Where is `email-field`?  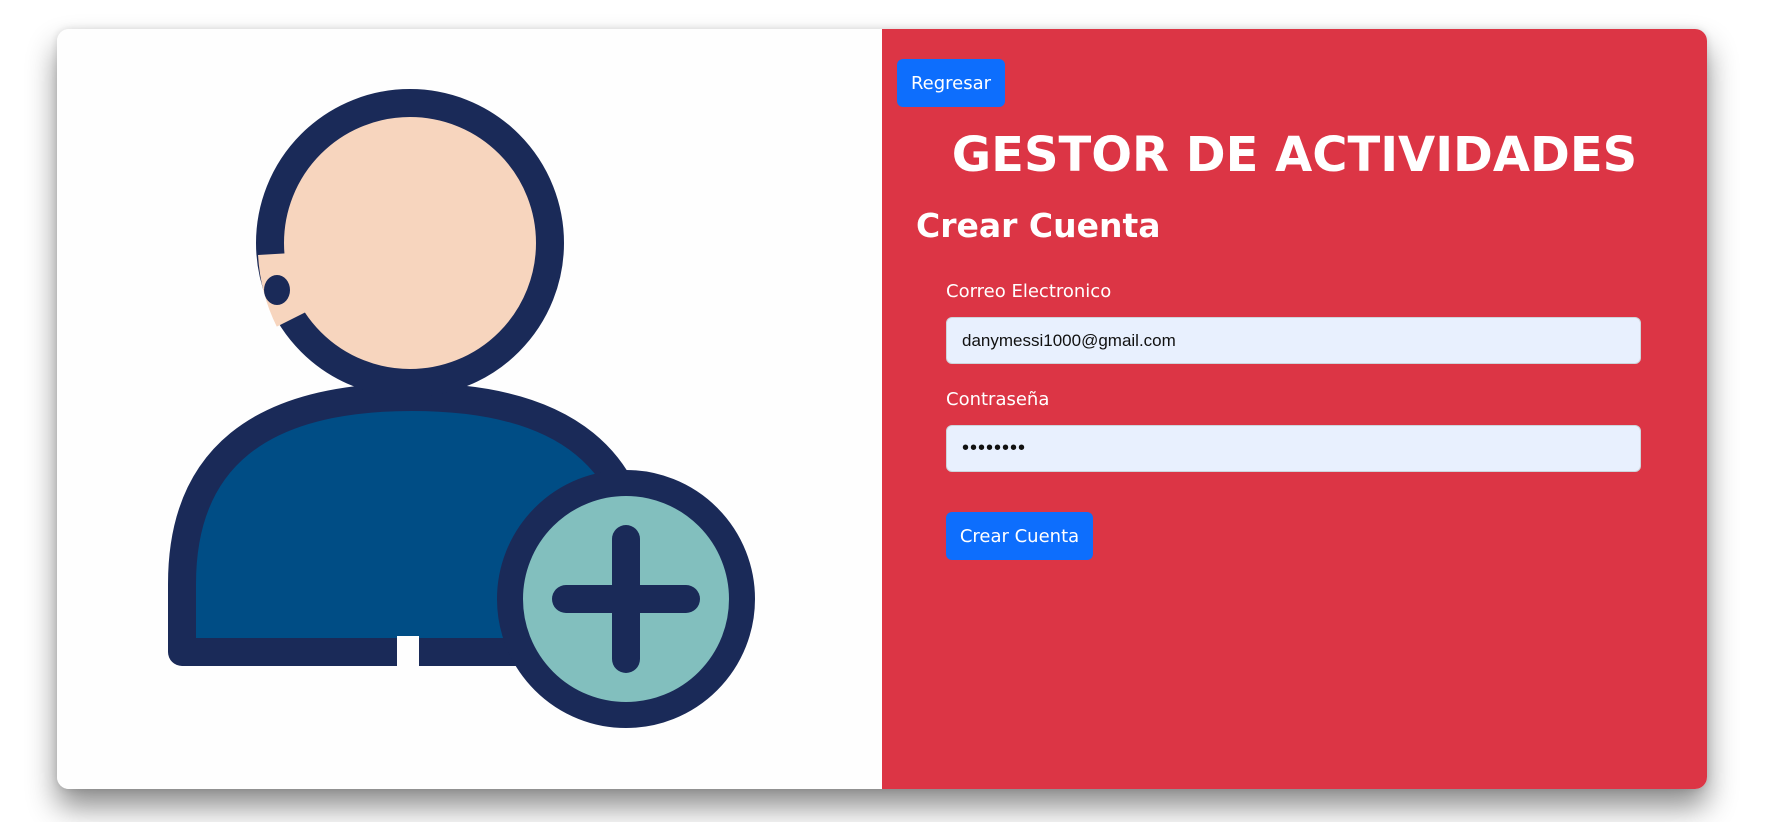
email-field is located at coordinates (1293, 340).